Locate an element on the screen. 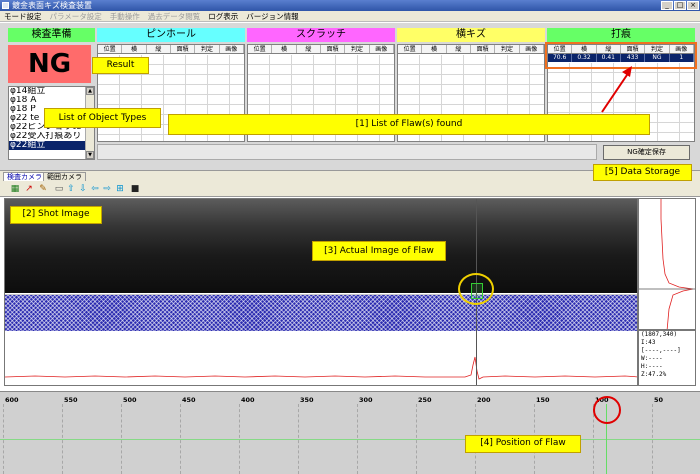 This screenshot has width=700, height=474. callout-actual-image: [3] Actual Image of Flaw is located at coordinates (379, 251).